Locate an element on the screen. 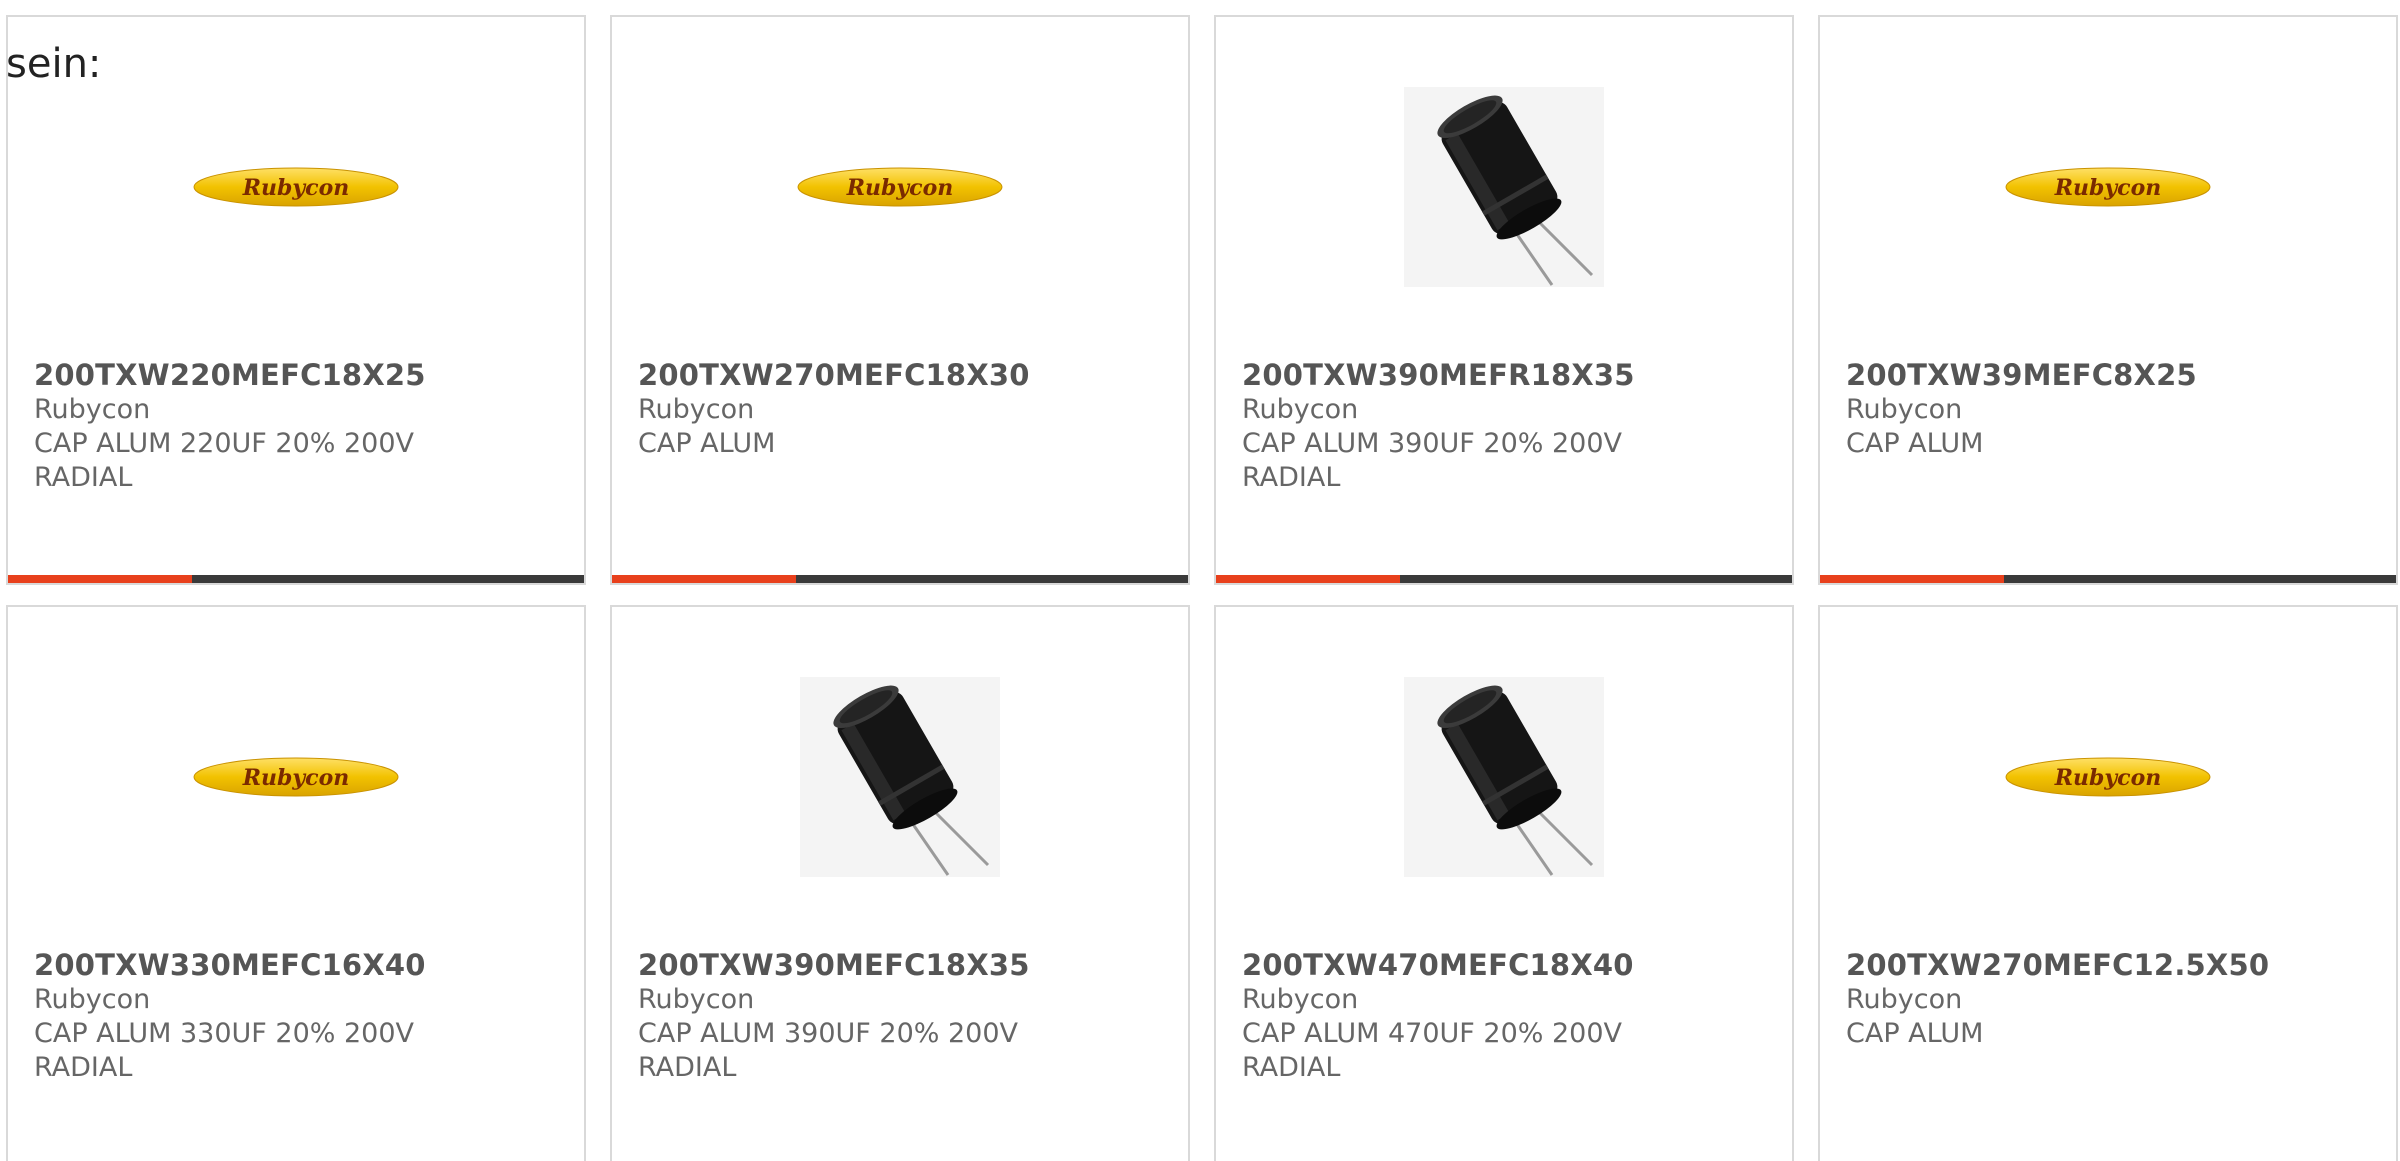  part-number-link: 200TXW470MEFC18X40 is located at coordinates (1507, 965).